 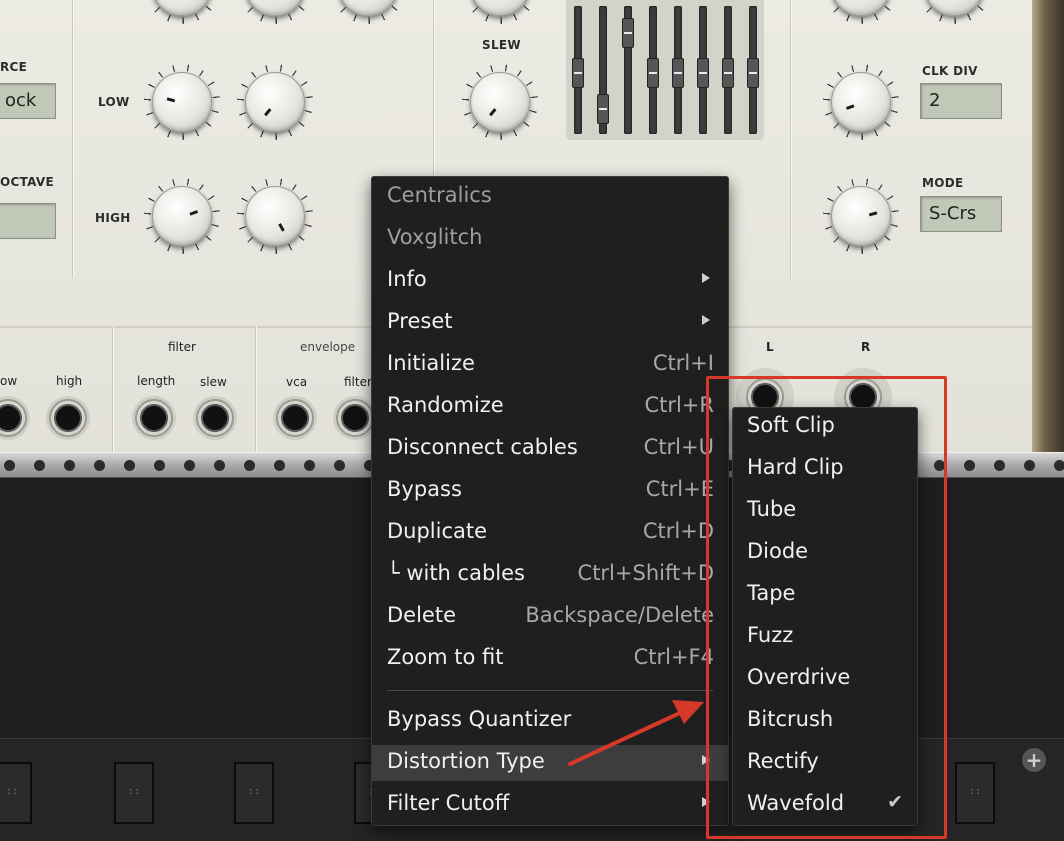 I want to click on submenu-item-overdrive: Overdrive, so click(x=825, y=679).